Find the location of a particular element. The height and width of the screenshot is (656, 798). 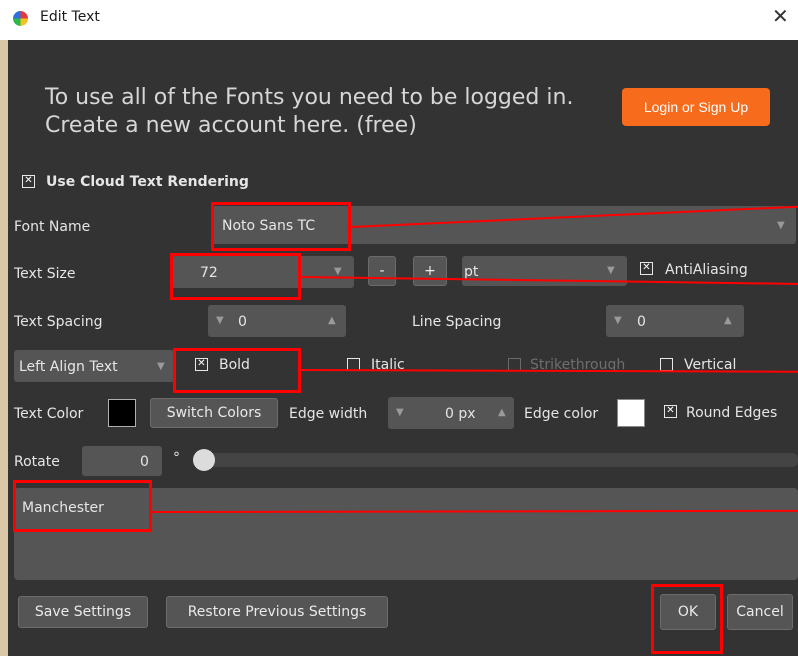

text-spacing-spinner is located at coordinates (277, 321).